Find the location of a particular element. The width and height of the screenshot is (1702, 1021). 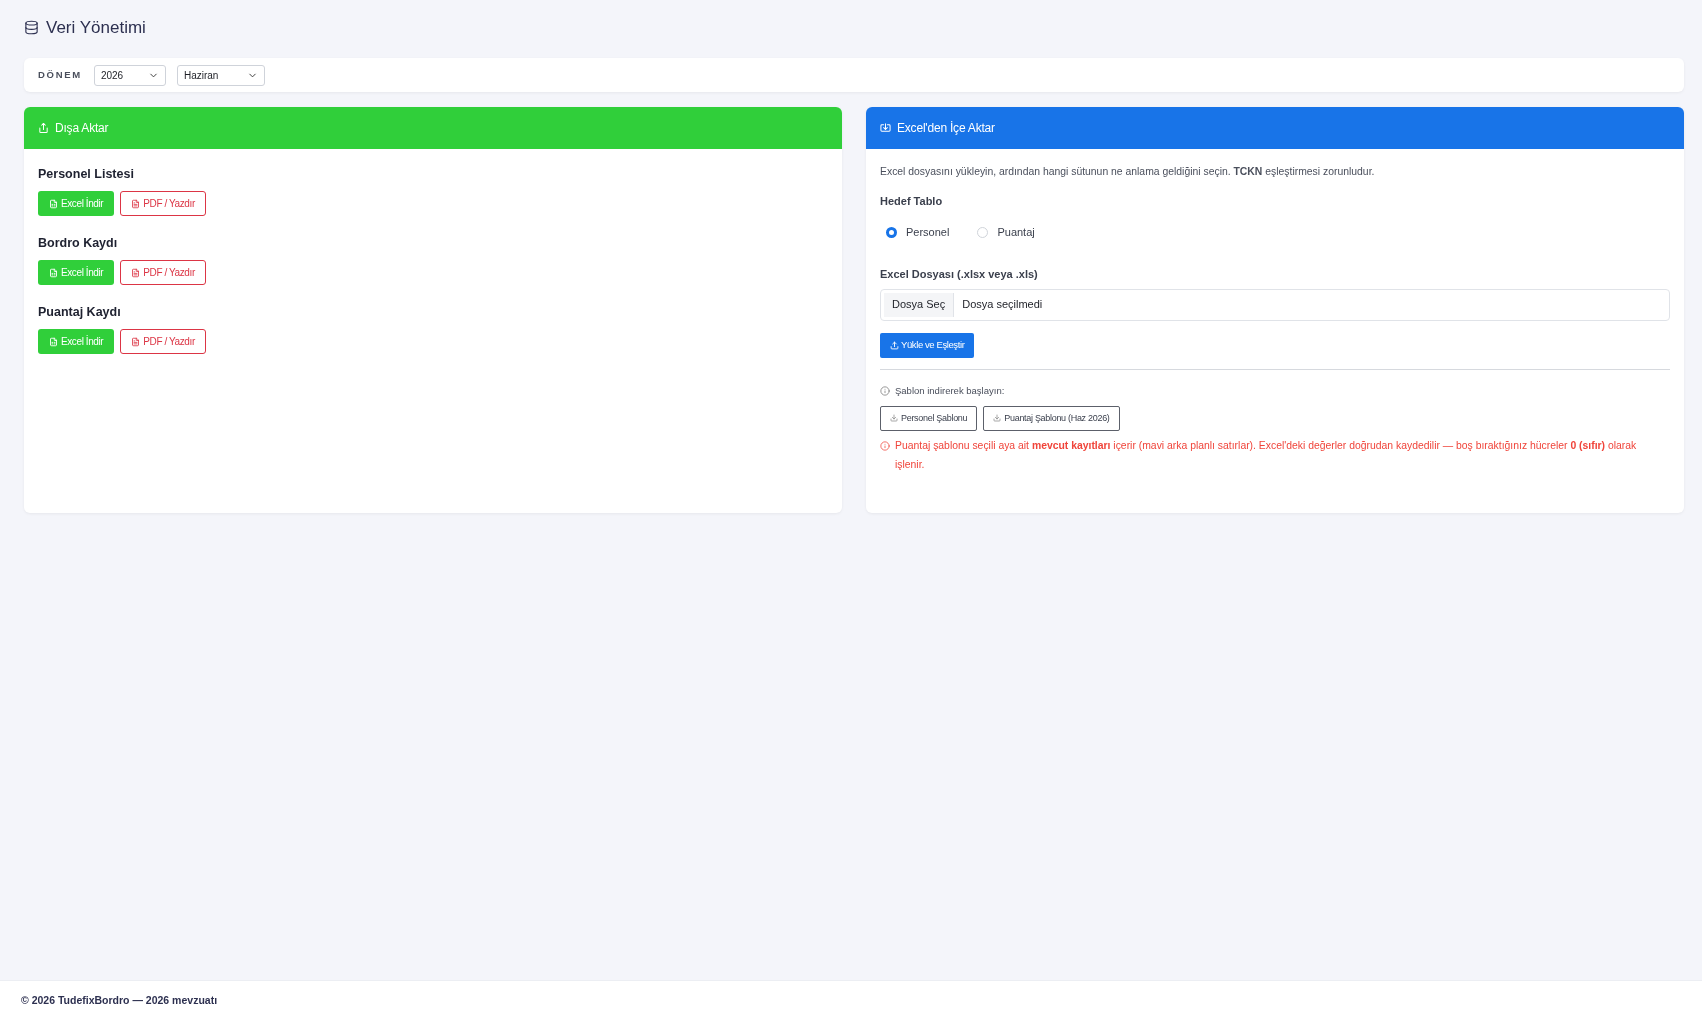

file-status-text: Dosya seçilmedi is located at coordinates (1002, 305).